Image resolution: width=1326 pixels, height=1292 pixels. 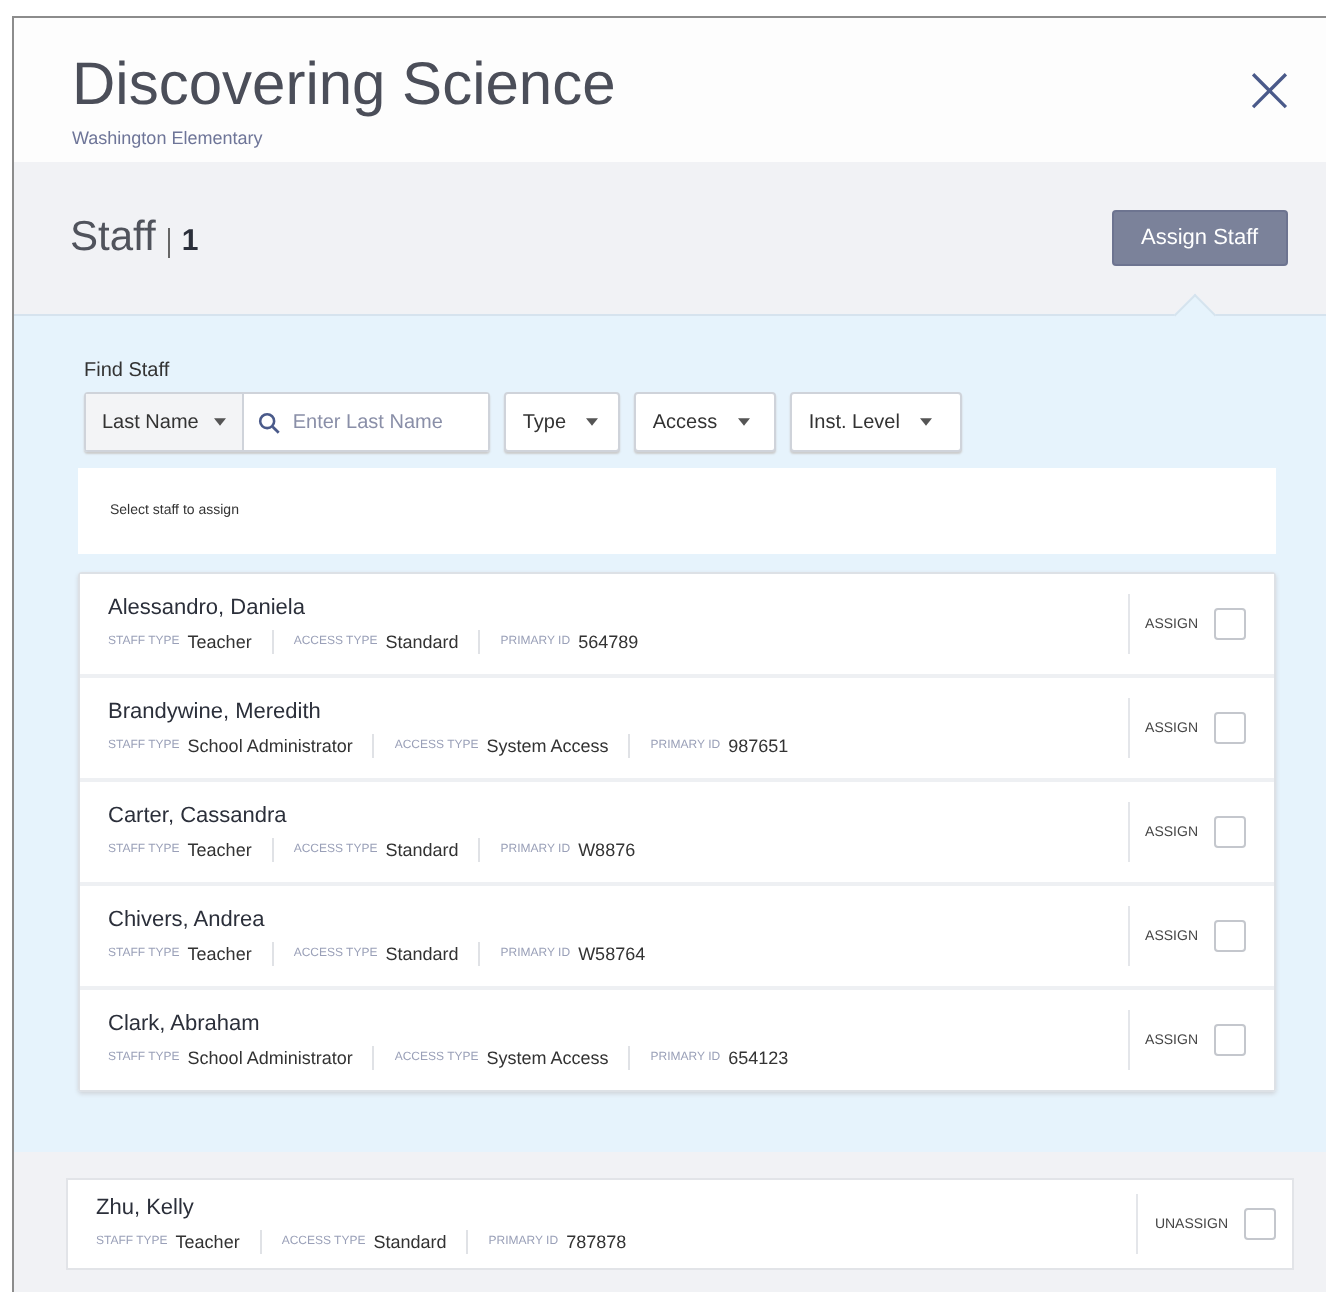 What do you see at coordinates (1199, 238) in the screenshot?
I see `assign-staff-button: Assign Staff` at bounding box center [1199, 238].